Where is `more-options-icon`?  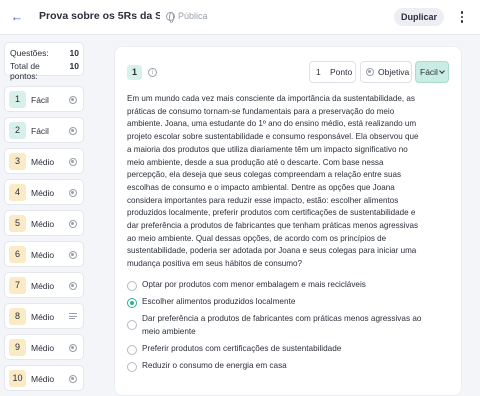 more-options-icon is located at coordinates (462, 17).